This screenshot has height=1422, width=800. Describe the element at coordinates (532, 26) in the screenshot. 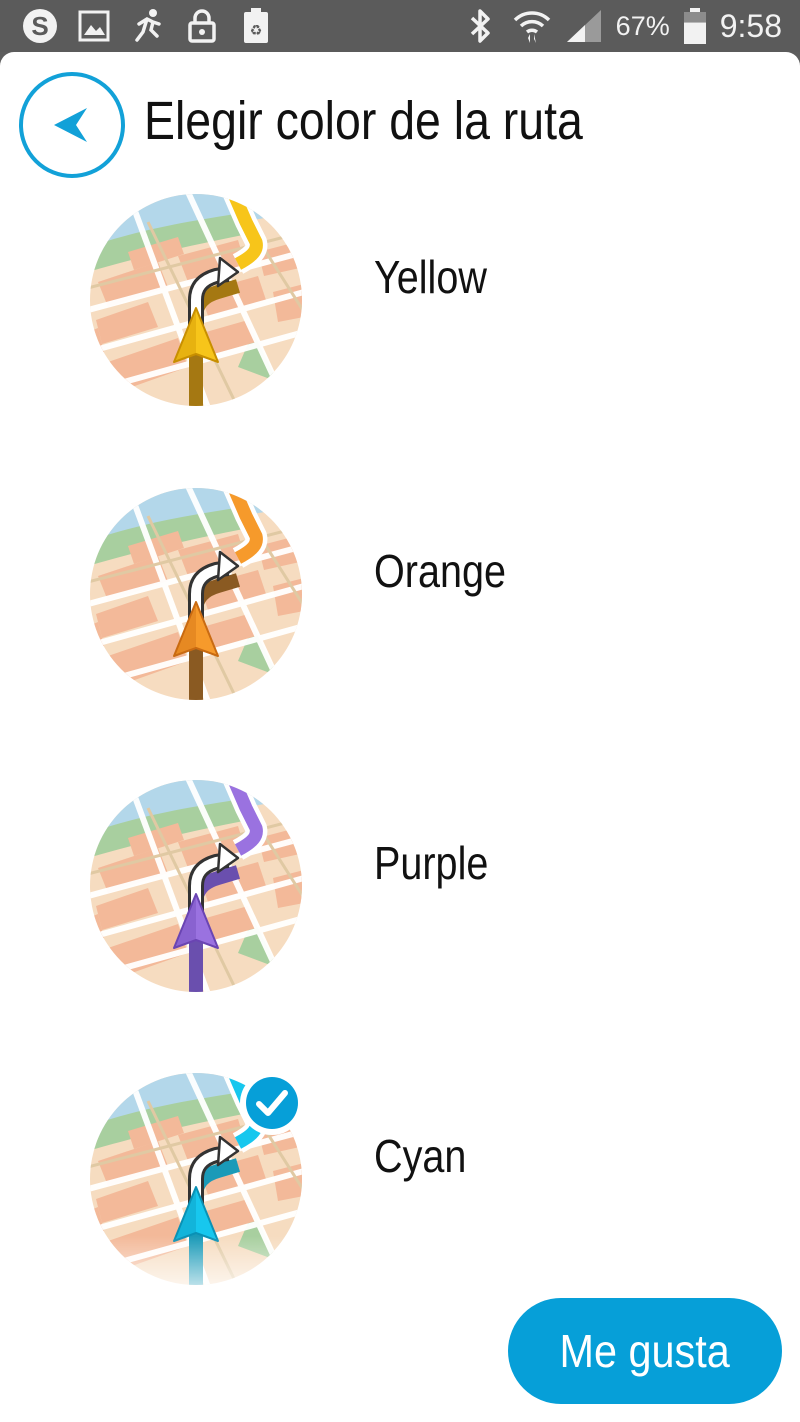

I see `wifi-icon` at that location.